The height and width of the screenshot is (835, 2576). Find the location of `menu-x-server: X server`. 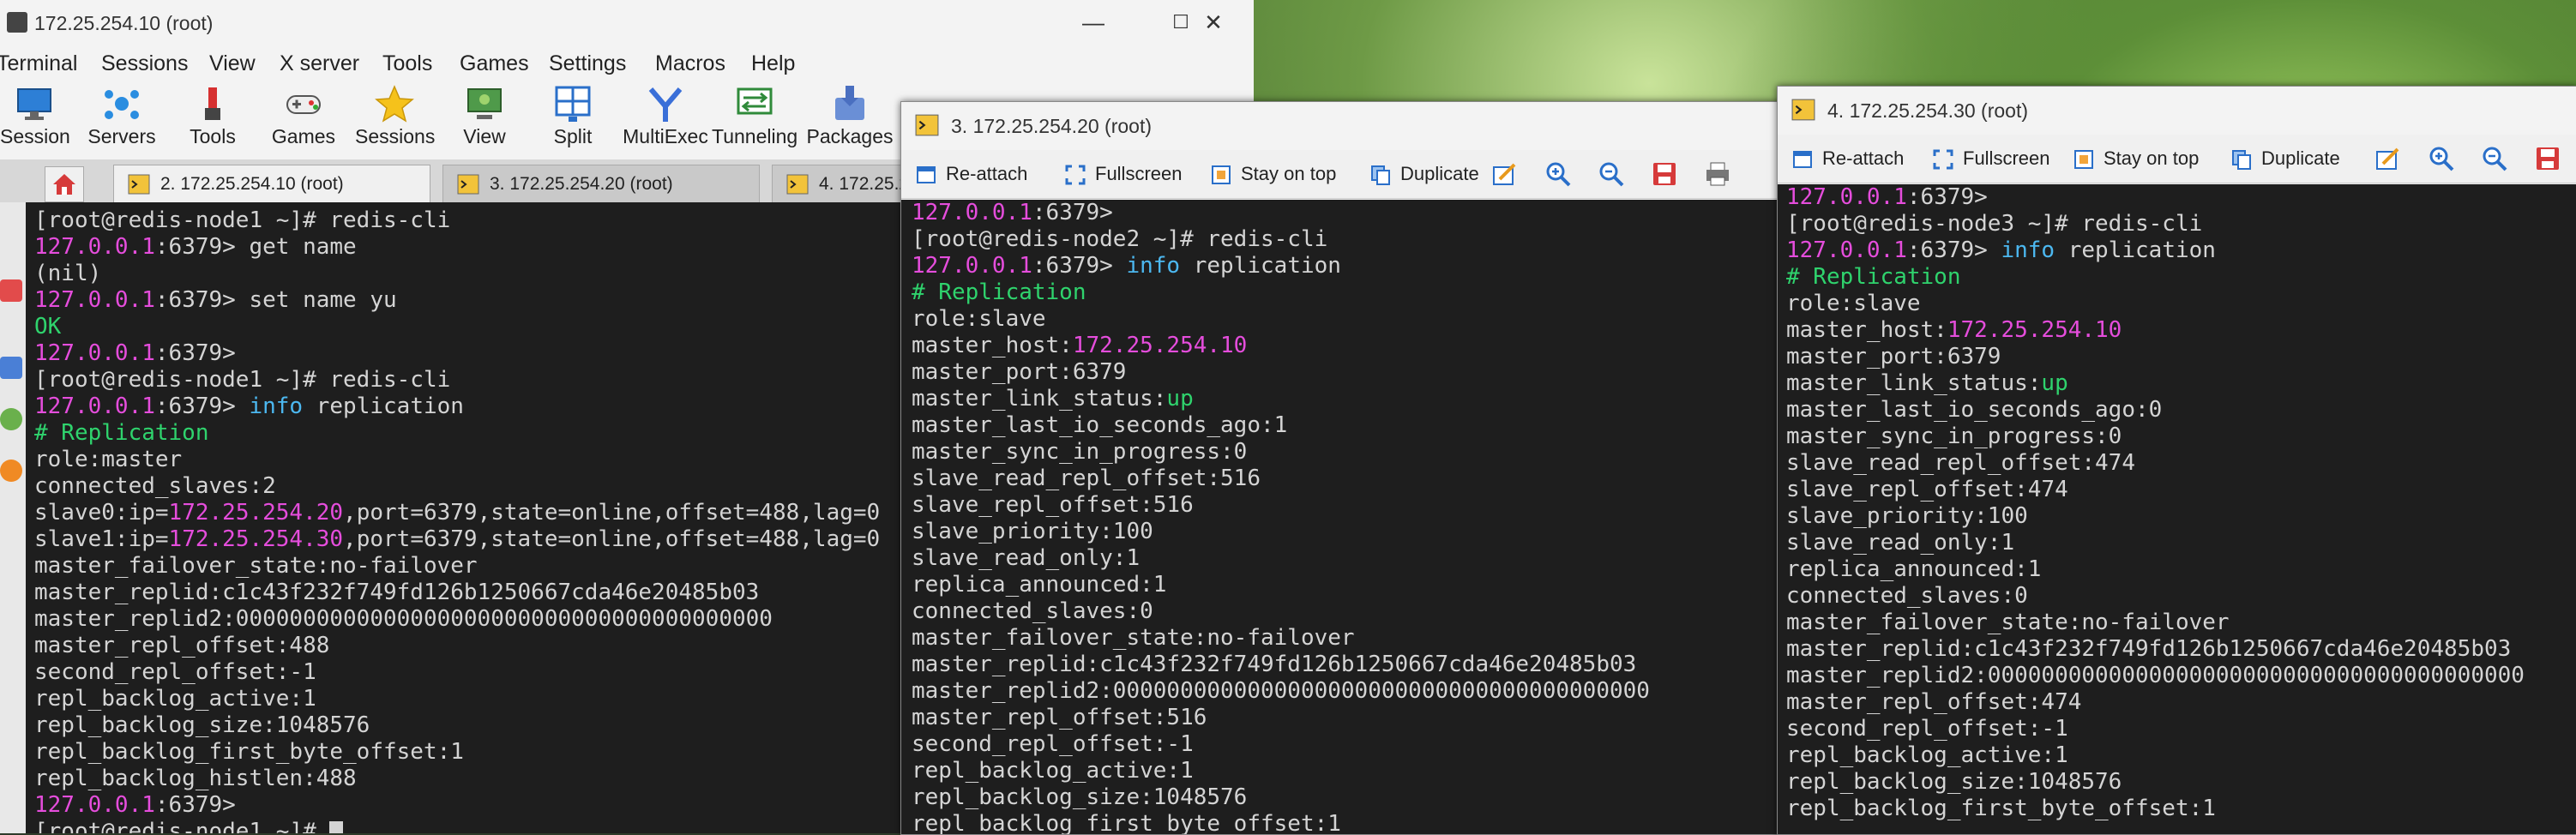

menu-x-server: X server is located at coordinates (319, 63).